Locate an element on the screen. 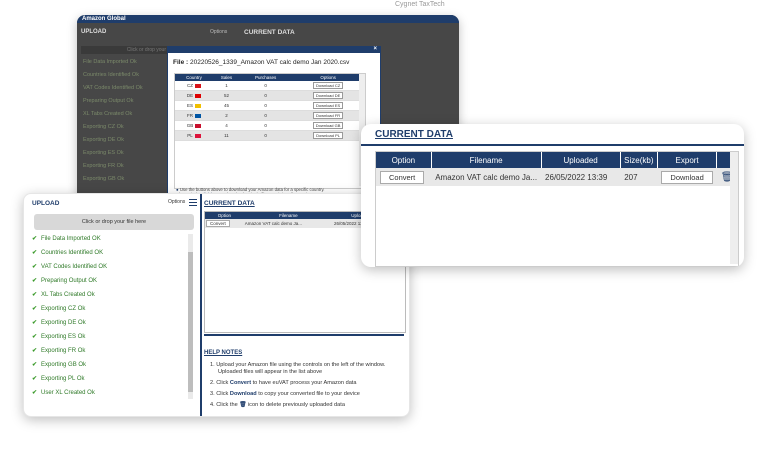 This screenshot has height=450, width=768. country-cell: FR is located at coordinates (194, 115).